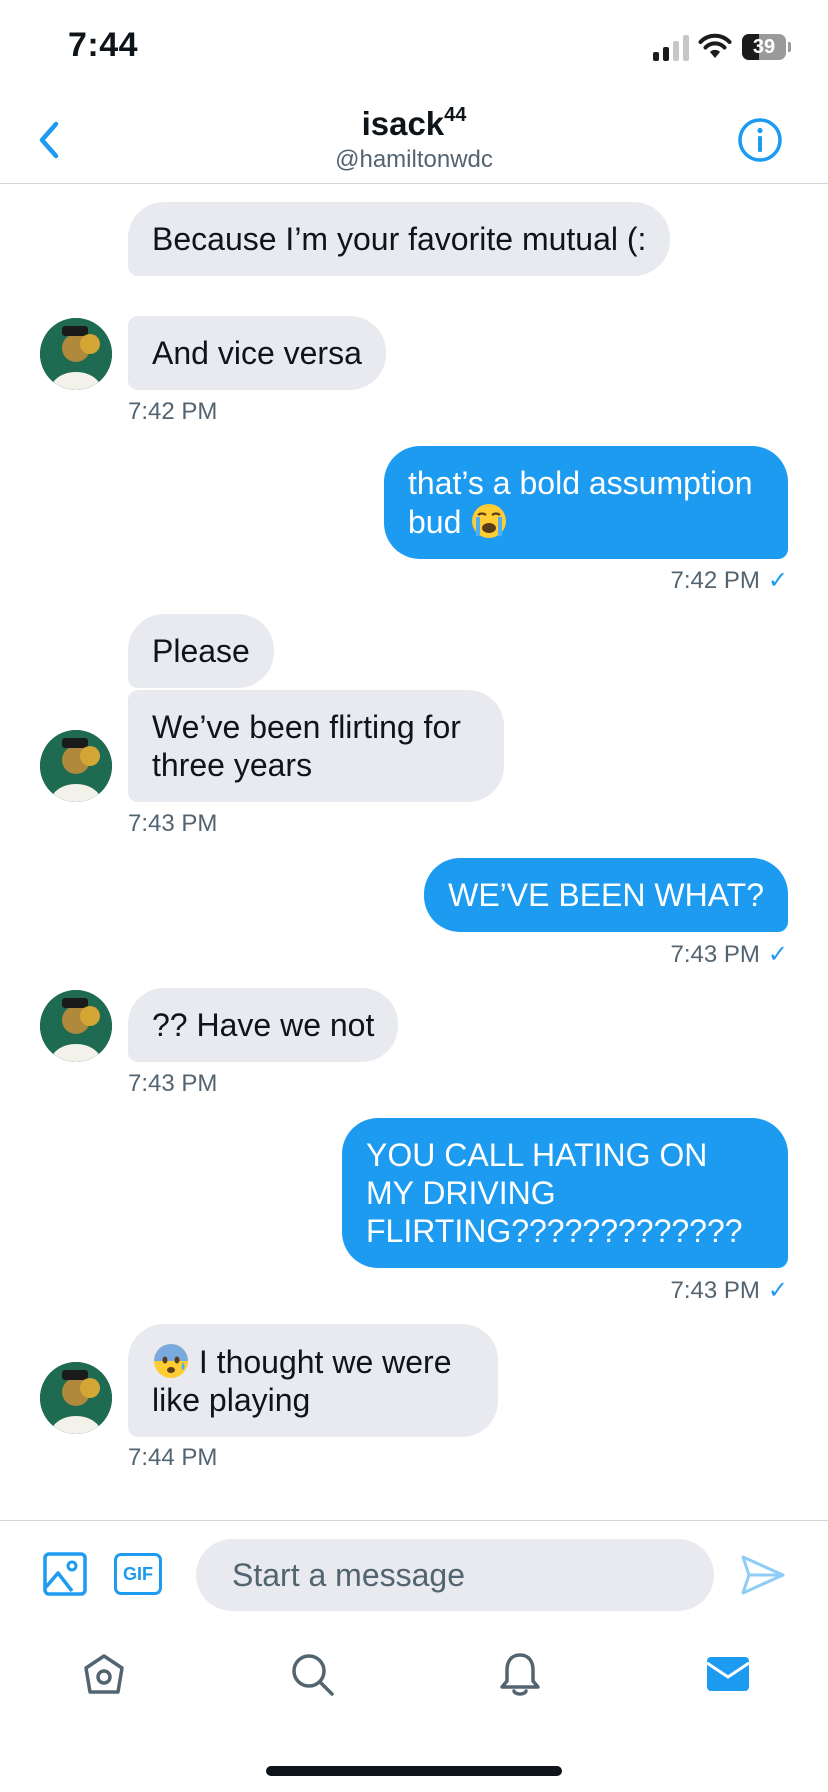 This screenshot has height=1792, width=828. Describe the element at coordinates (201, 651) in the screenshot. I see `incoming-message: Please` at that location.